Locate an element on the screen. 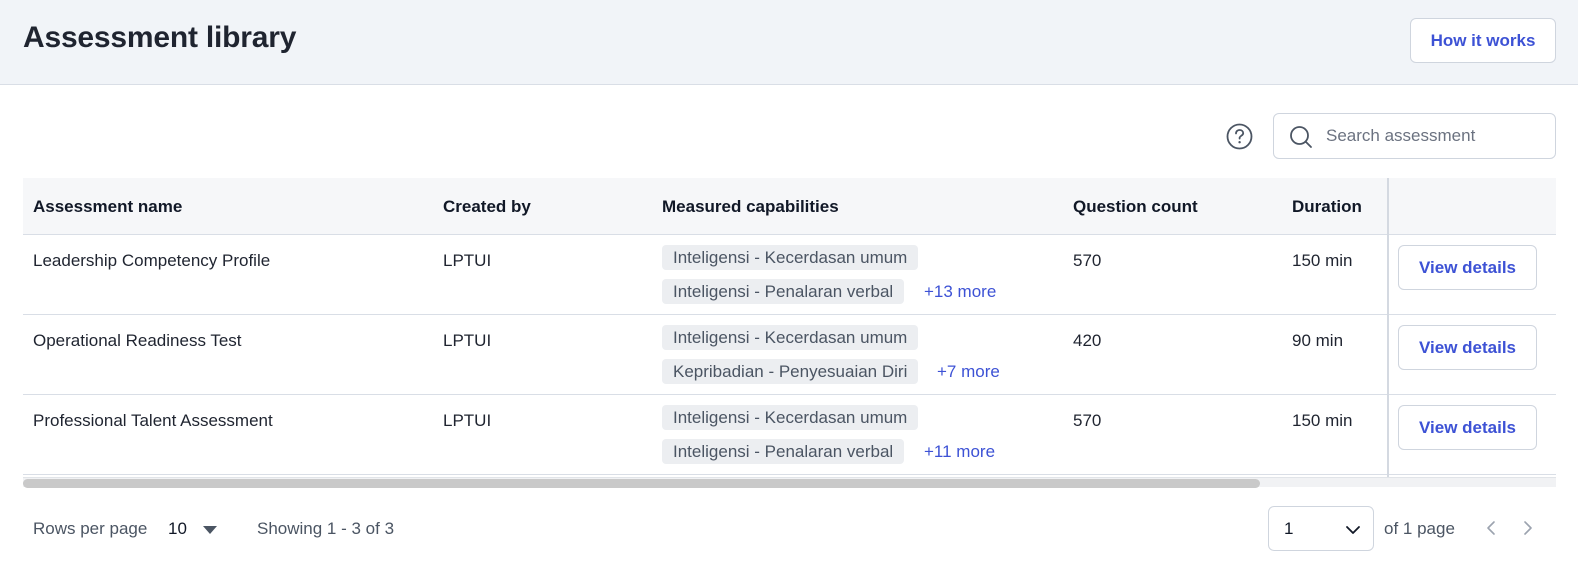  showing-range-text: Showing 1 - 3 of 3 is located at coordinates (326, 528).